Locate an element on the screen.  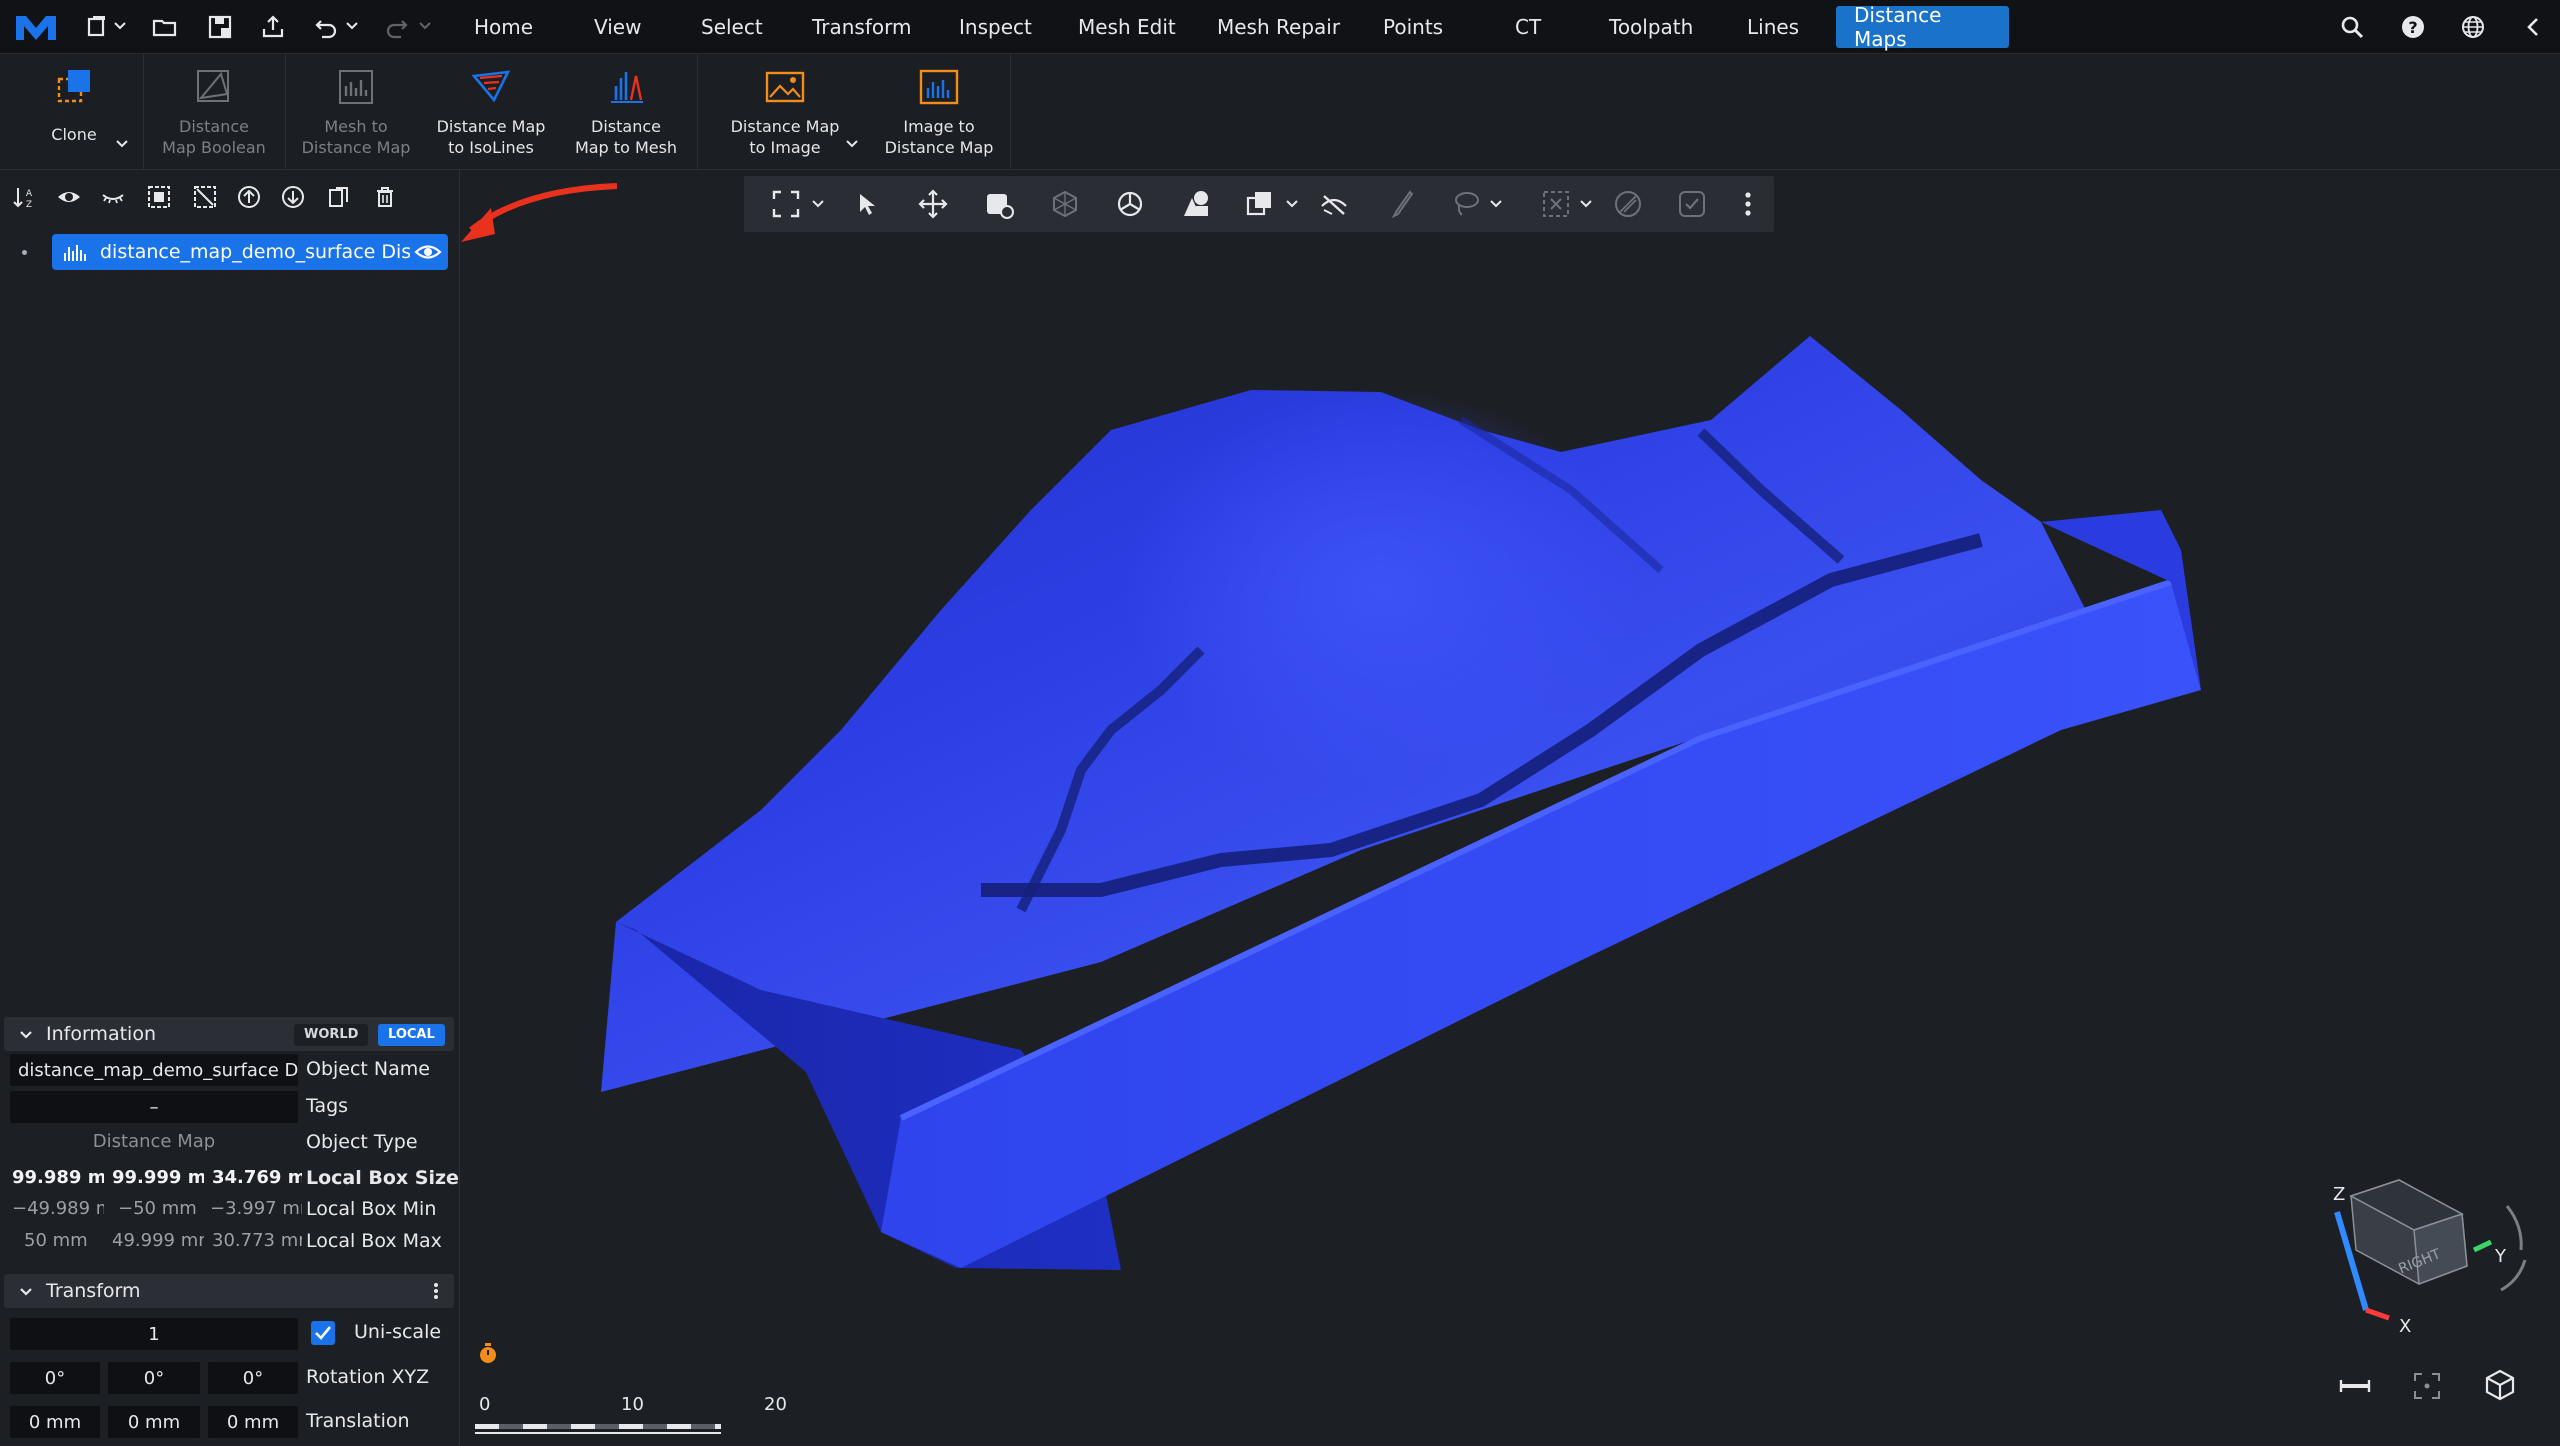
brush-icon is located at coordinates (1402, 204).